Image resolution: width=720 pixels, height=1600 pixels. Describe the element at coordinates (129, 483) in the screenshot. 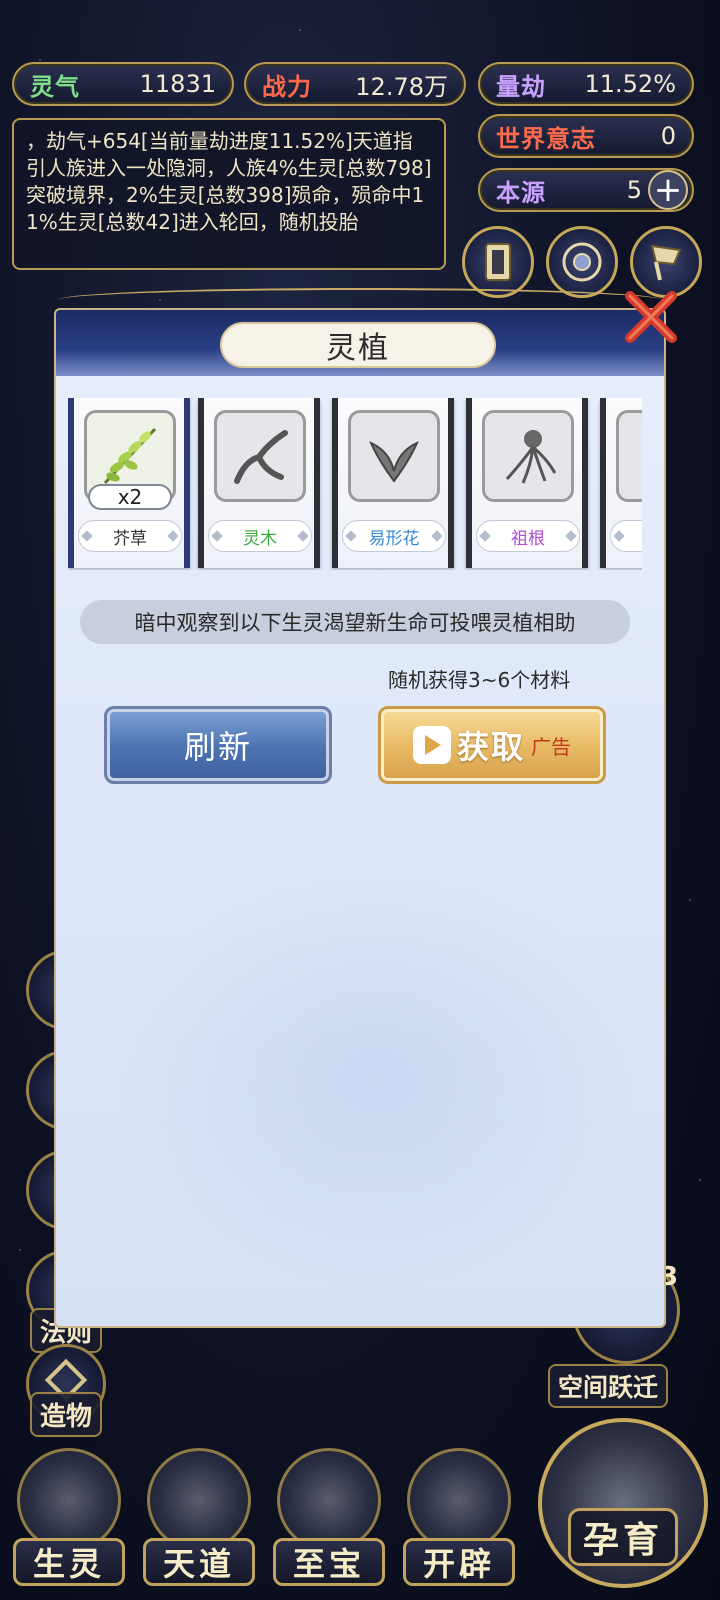

I see `plant-card-jiecao: x2 芥草` at that location.